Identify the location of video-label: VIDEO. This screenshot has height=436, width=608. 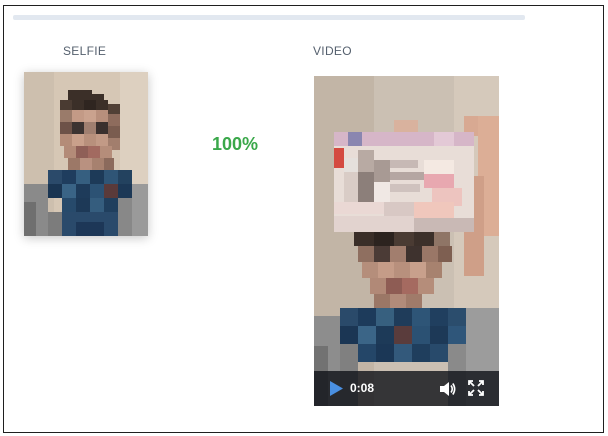
(332, 51).